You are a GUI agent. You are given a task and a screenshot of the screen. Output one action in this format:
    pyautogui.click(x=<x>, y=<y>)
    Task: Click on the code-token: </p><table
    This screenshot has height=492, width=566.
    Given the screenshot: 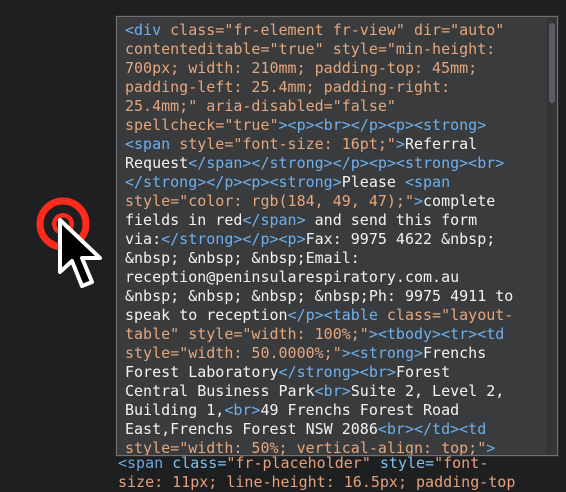 What is the action you would take?
    pyautogui.click(x=337, y=315)
    